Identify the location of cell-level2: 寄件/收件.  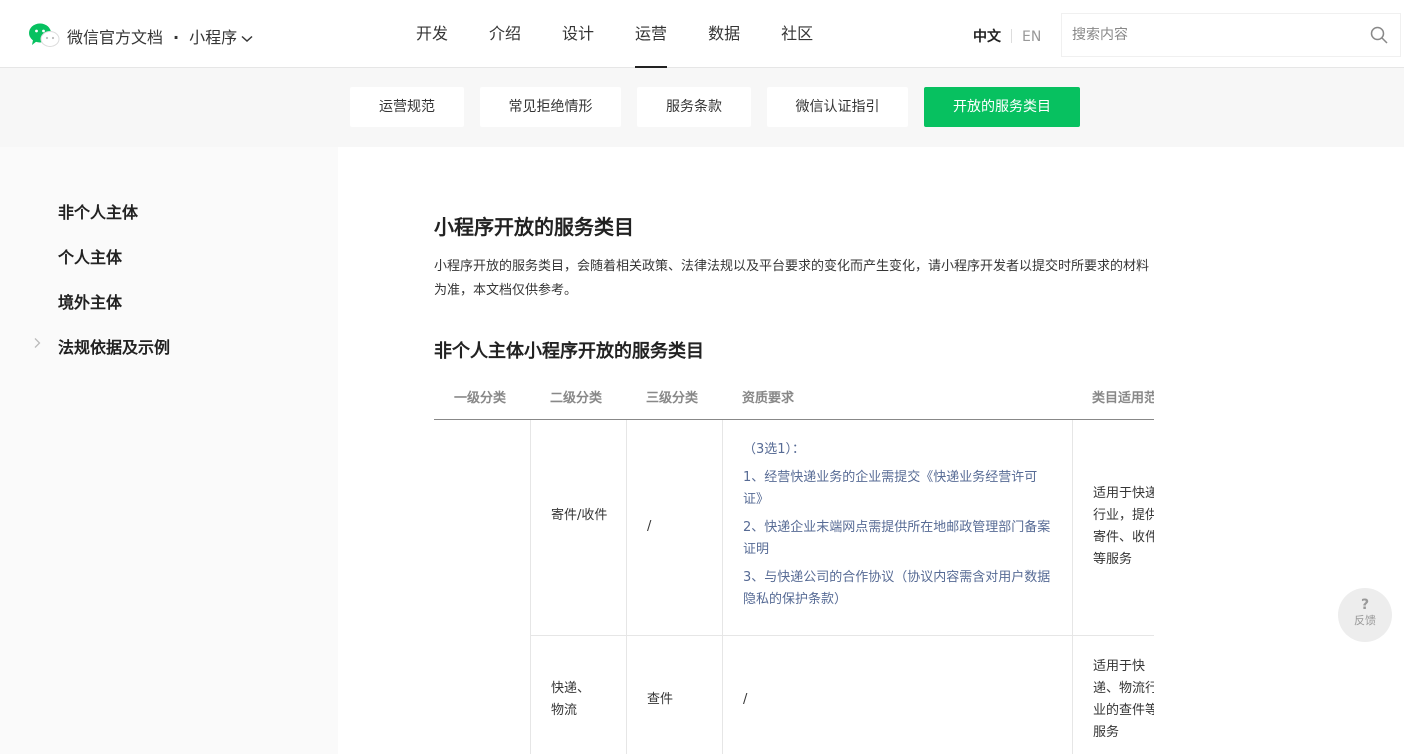
(579, 515).